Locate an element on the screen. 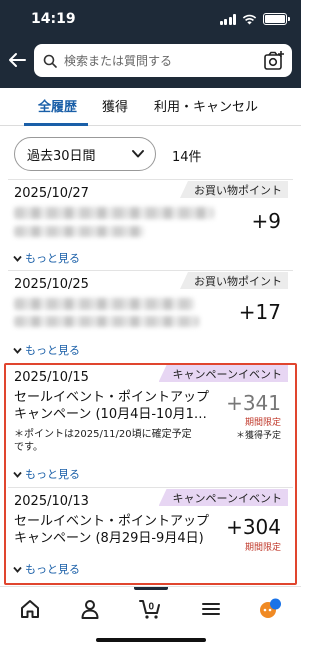 This screenshot has width=320, height=651. status-bar: 14:19 is located at coordinates (150, 20).